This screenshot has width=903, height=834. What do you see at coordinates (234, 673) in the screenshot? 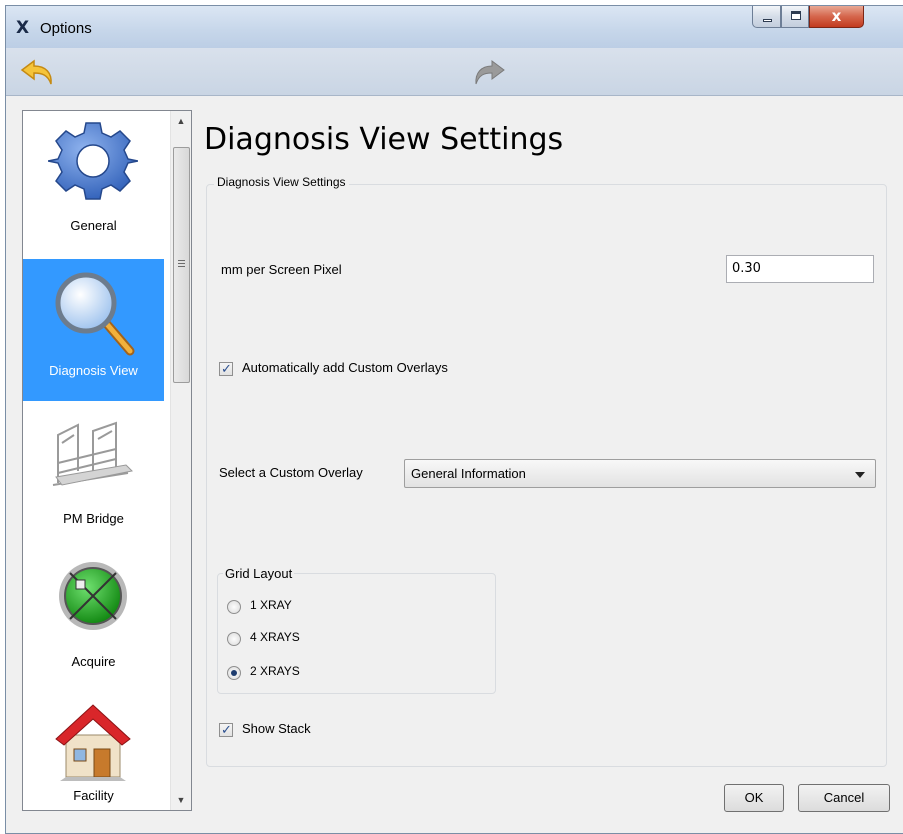
I see `radio-2-xrays` at bounding box center [234, 673].